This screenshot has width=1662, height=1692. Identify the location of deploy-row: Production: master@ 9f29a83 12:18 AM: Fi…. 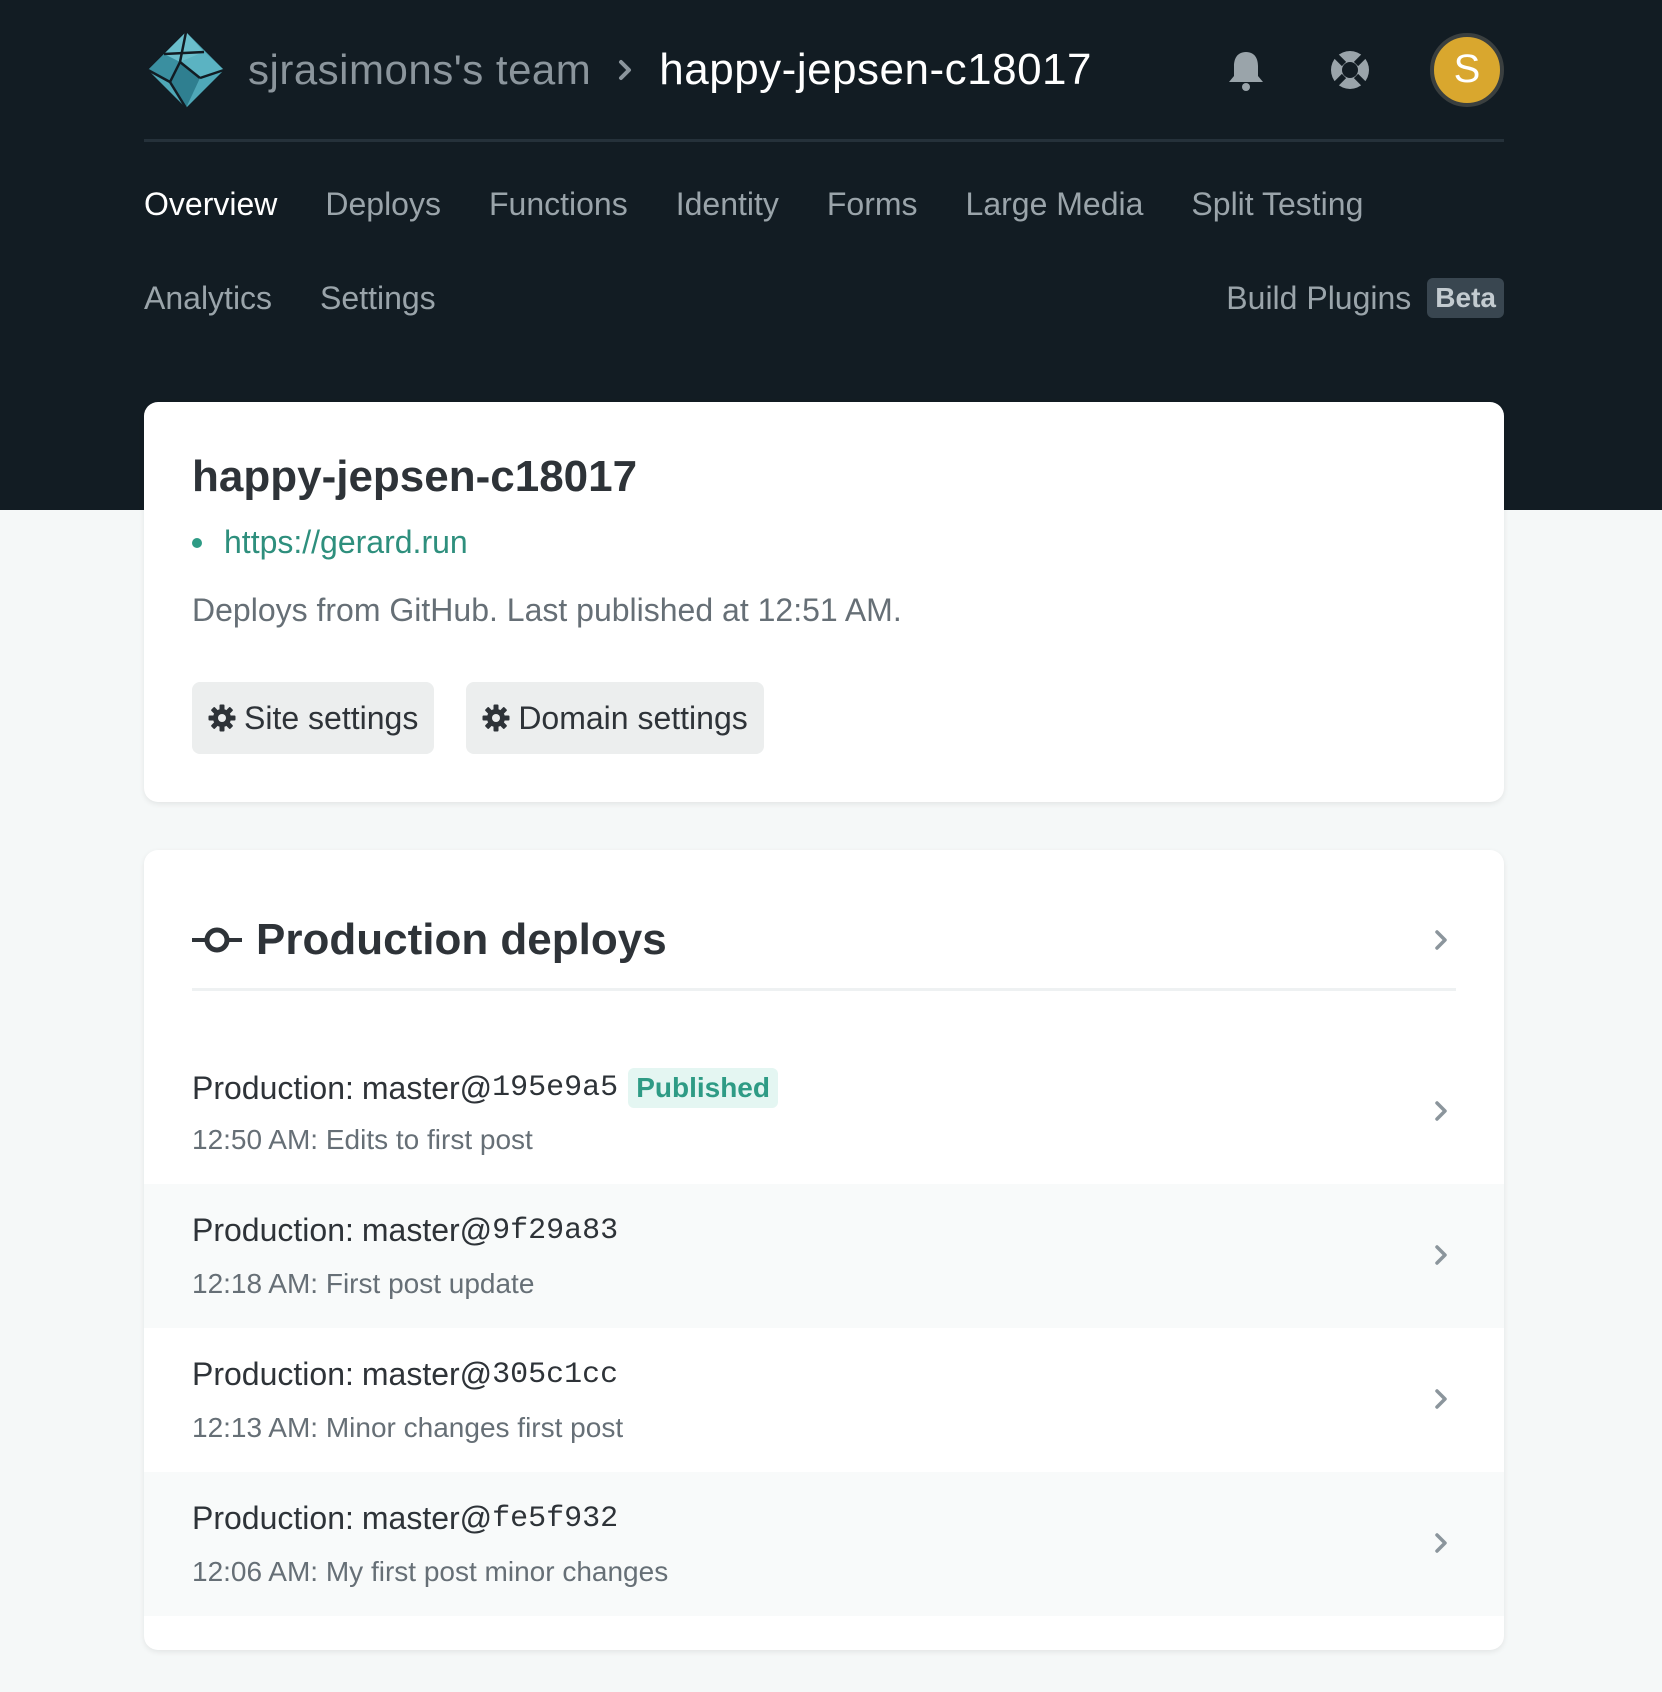
(824, 1256).